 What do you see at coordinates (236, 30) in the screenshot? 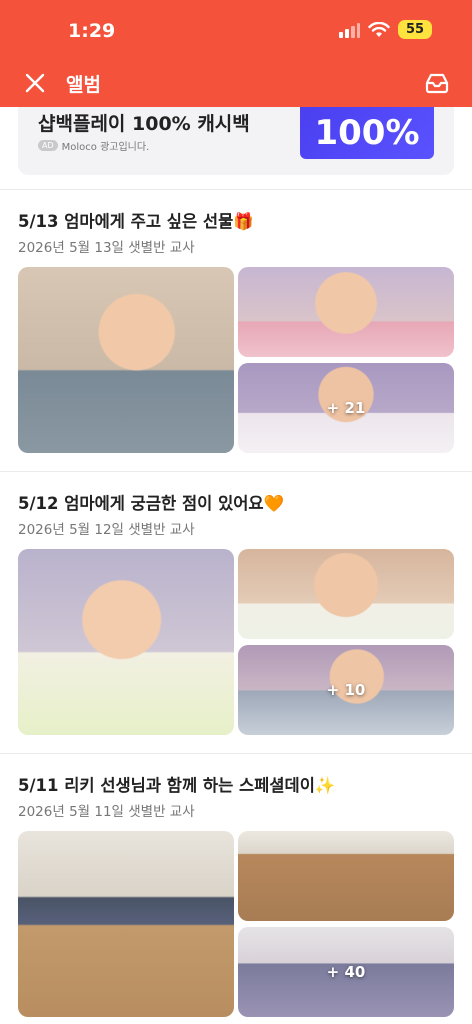
I see `status-bar: 1:29 55` at bounding box center [236, 30].